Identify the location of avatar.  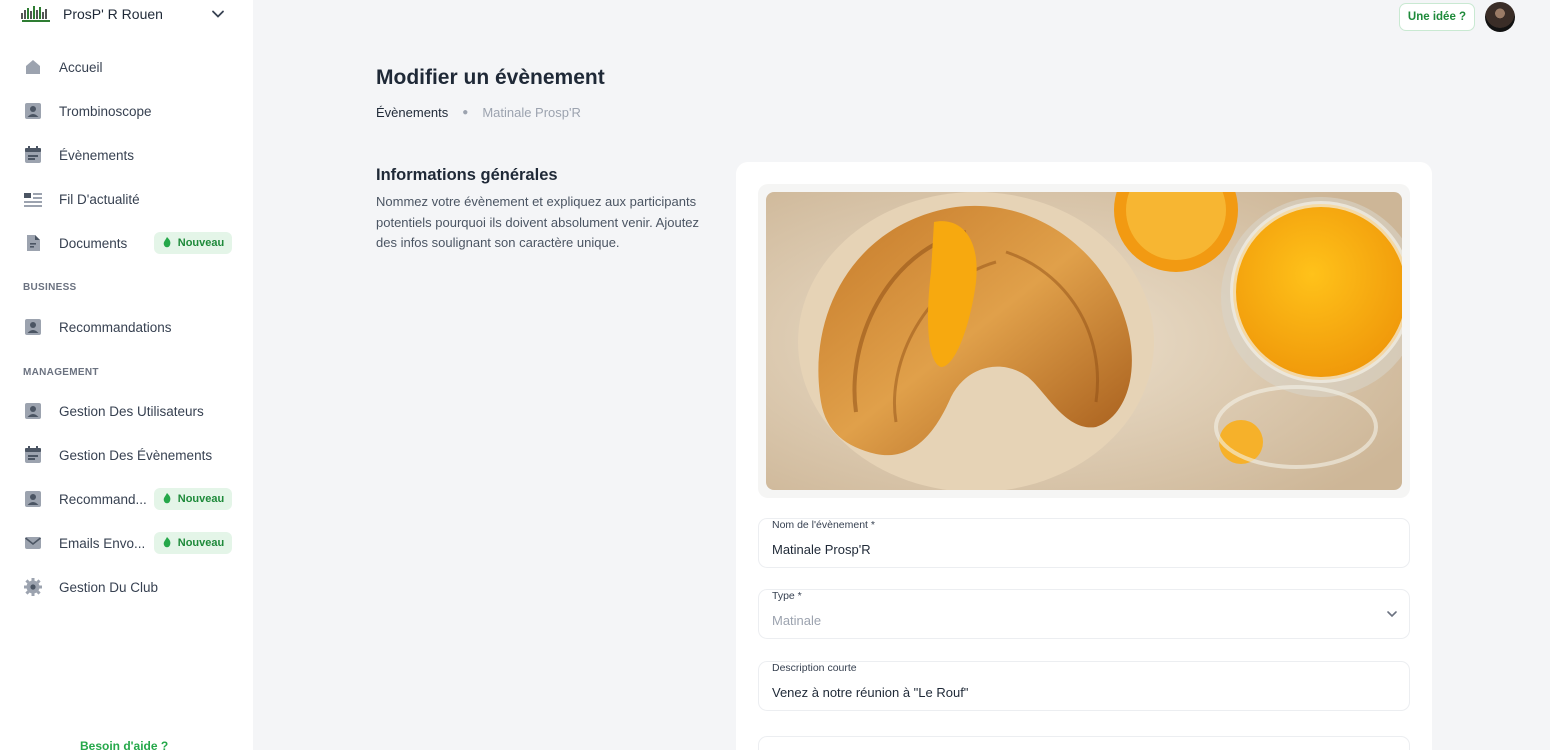
(1500, 17).